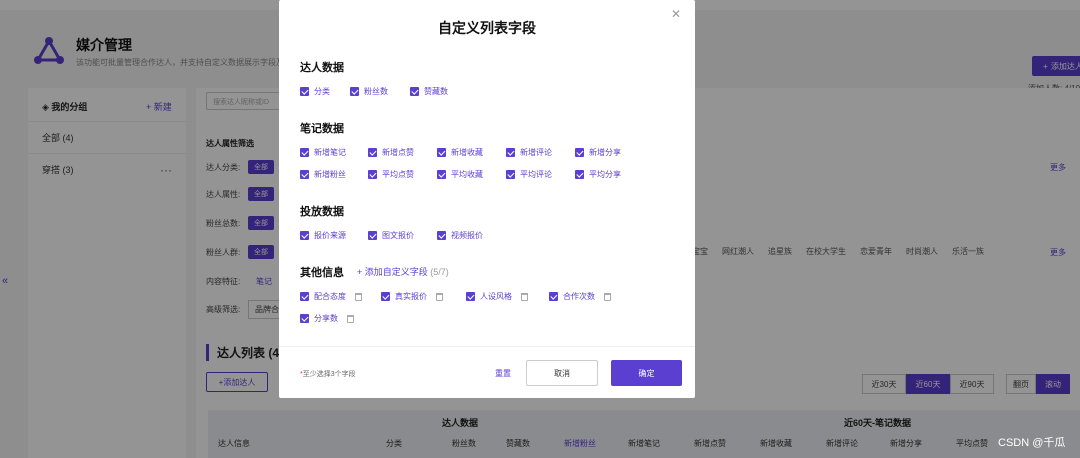 The image size is (1080, 458). I want to click on section-other-title: 其他信息, so click(322, 273).